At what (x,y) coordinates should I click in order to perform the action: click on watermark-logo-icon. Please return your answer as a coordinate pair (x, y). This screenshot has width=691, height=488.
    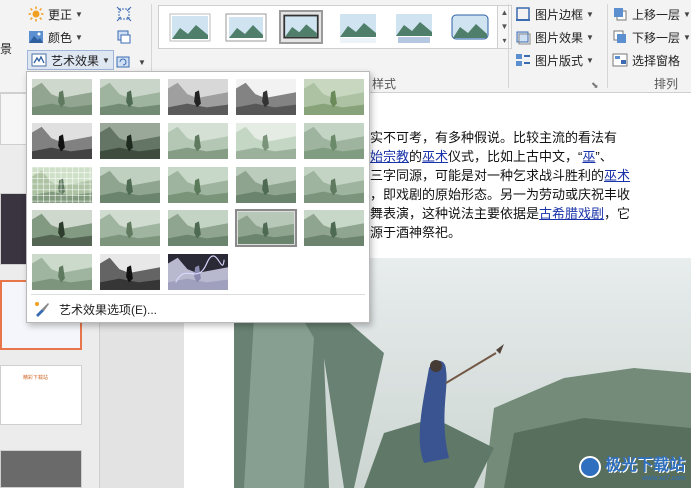
    Looking at the image, I should click on (589, 466).